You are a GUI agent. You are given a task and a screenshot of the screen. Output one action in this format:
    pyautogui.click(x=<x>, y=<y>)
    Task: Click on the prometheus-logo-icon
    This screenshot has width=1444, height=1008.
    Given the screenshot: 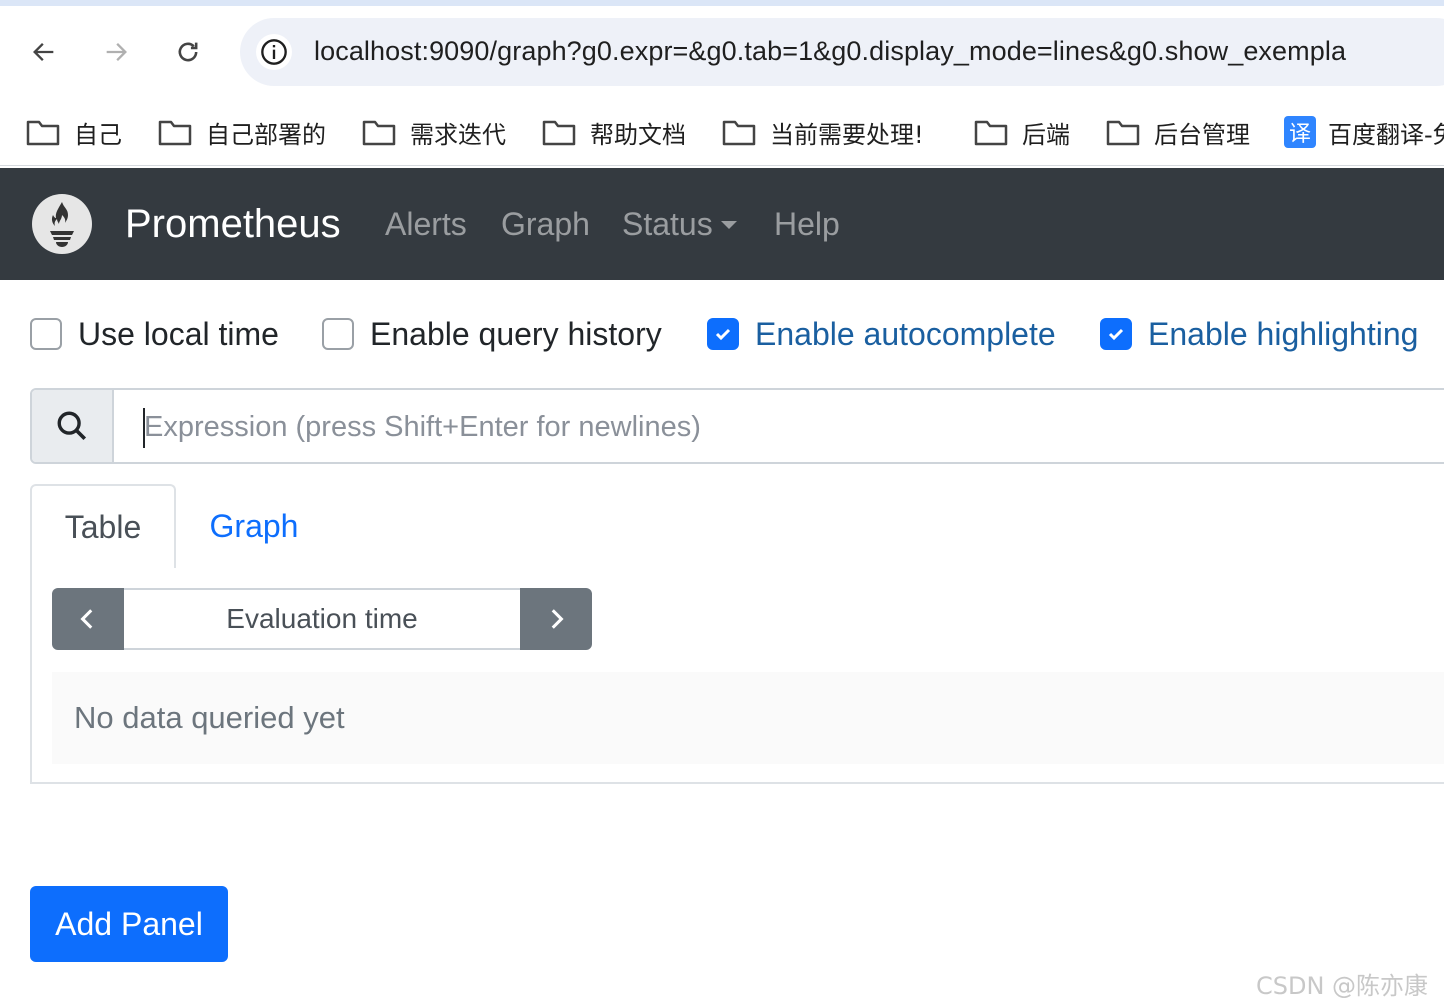 What is the action you would take?
    pyautogui.click(x=62, y=224)
    